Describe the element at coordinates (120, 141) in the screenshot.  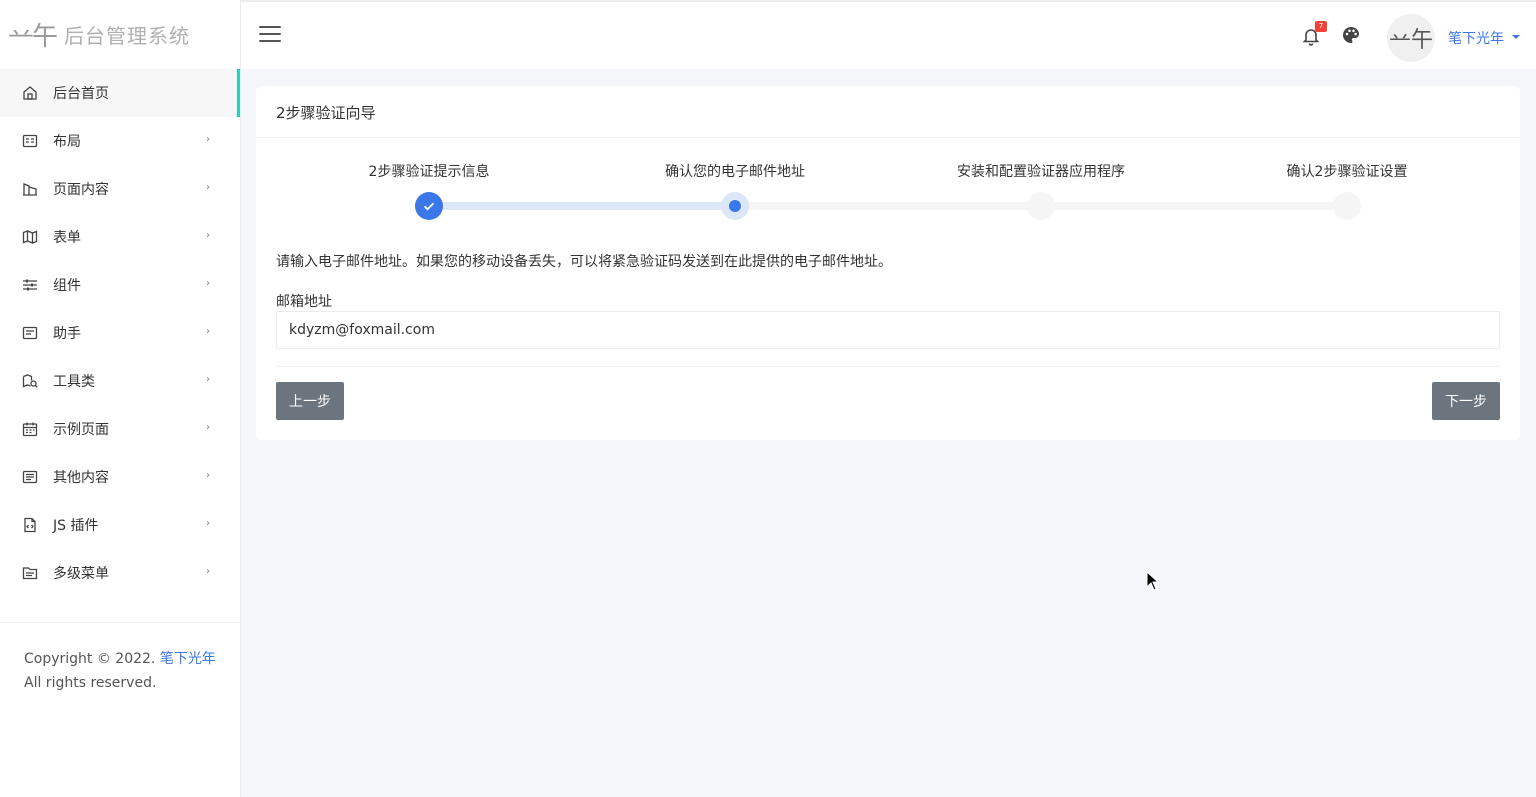
I see `sidebar-item-layout: 布局 ›` at that location.